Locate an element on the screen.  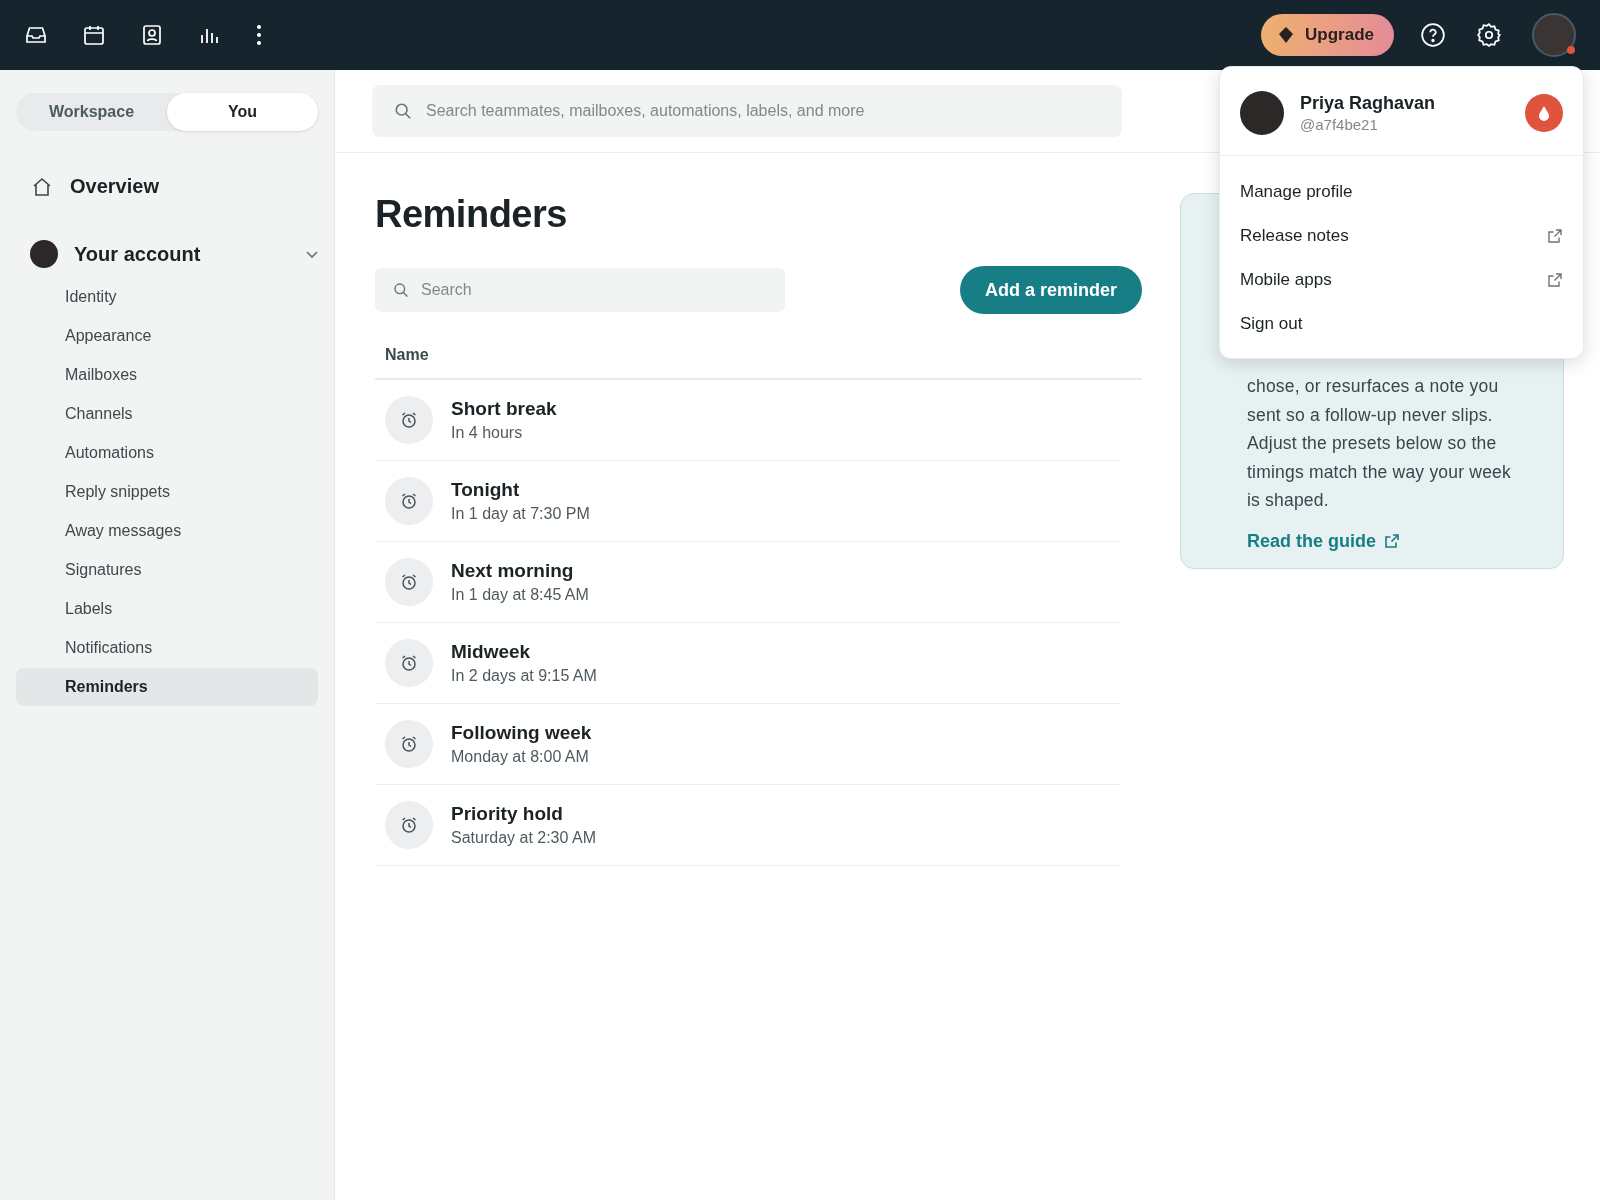
menu-item: Sign out is located at coordinates (1401, 324).